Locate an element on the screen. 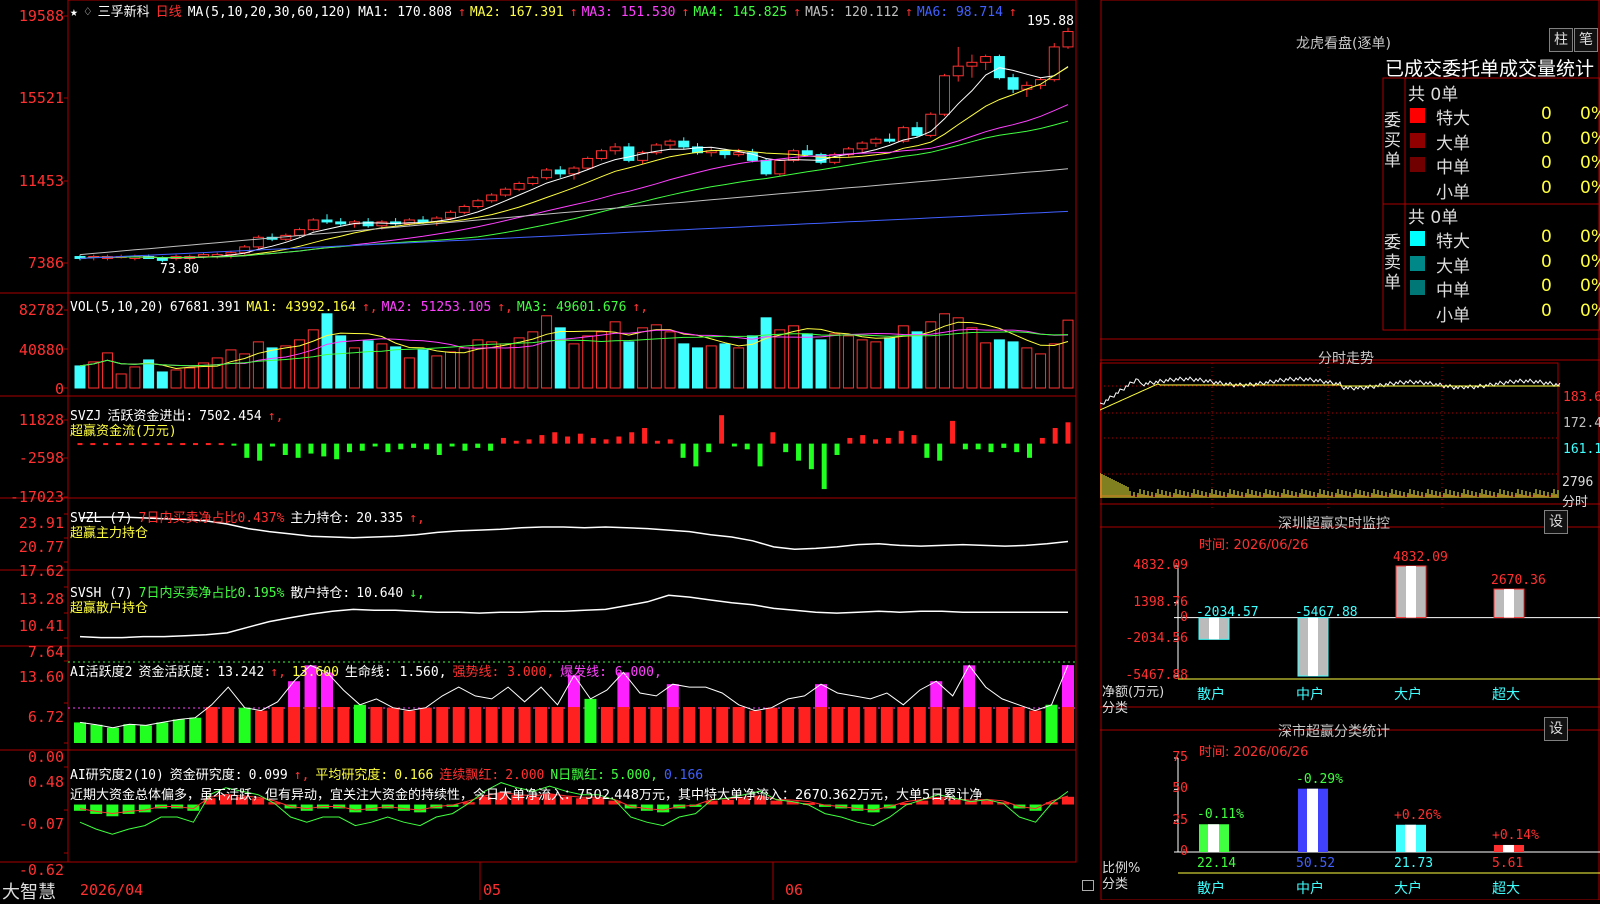  svzl-sub-label: 超赢主力持仓 is located at coordinates (109, 533).